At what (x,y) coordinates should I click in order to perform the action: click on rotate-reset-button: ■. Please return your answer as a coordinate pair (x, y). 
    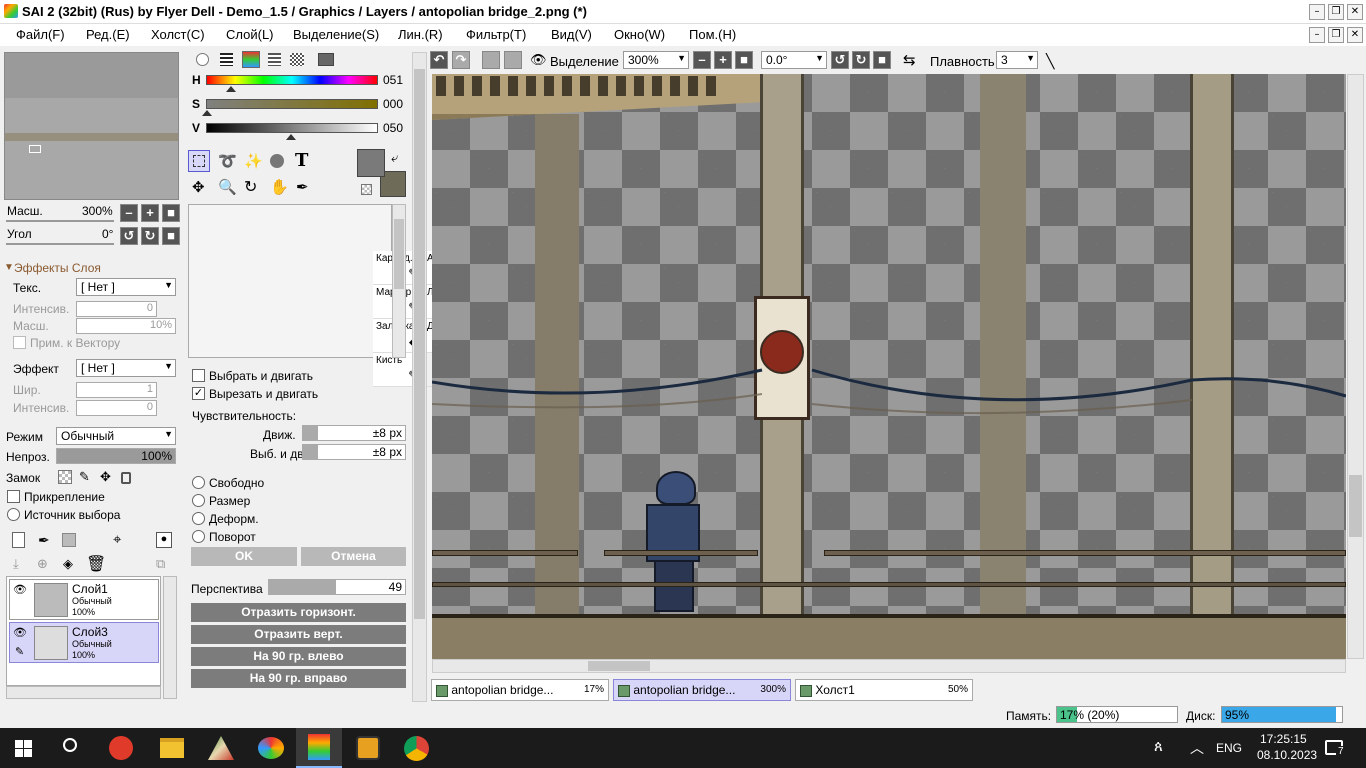
    Looking at the image, I should click on (171, 236).